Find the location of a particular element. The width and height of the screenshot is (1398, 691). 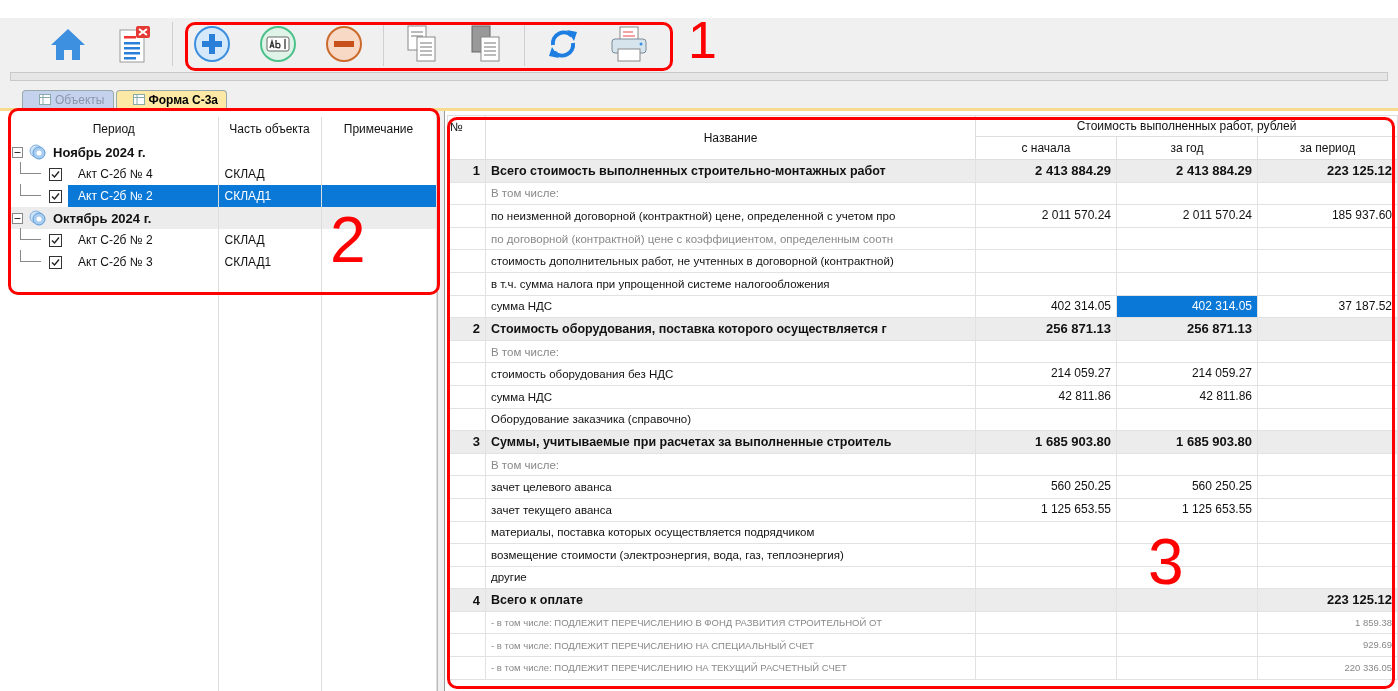

column-header: Примечание is located at coordinates (378, 129).